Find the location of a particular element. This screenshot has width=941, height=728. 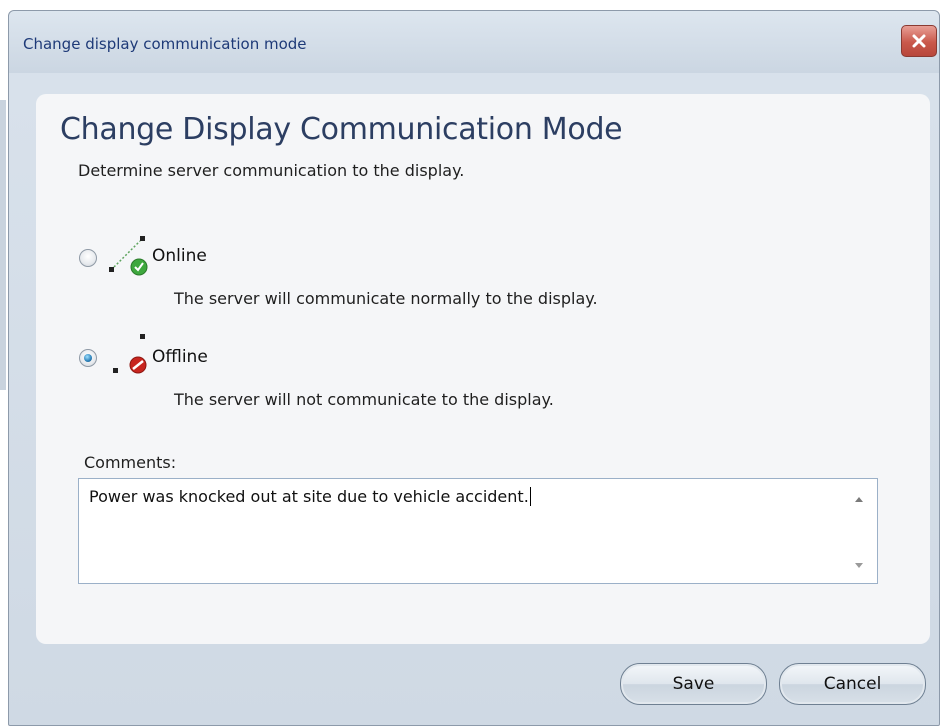

scroll-up-arrow-icon is located at coordinates (859, 499).